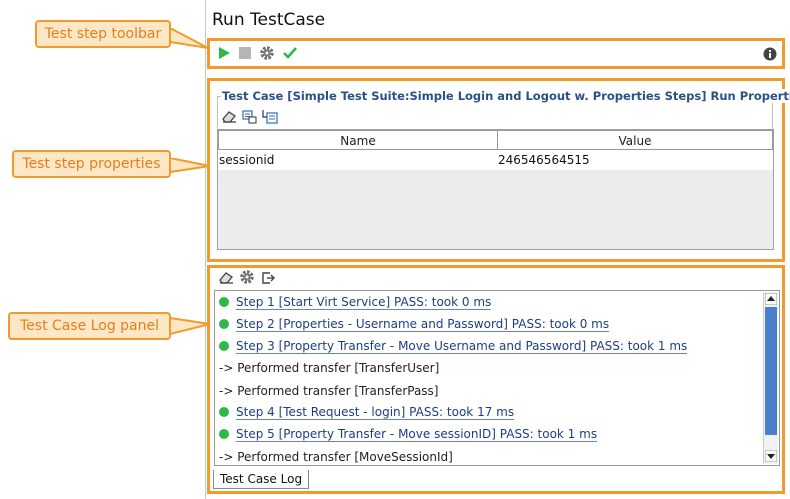 The image size is (790, 499). I want to click on check-icon, so click(290, 53).